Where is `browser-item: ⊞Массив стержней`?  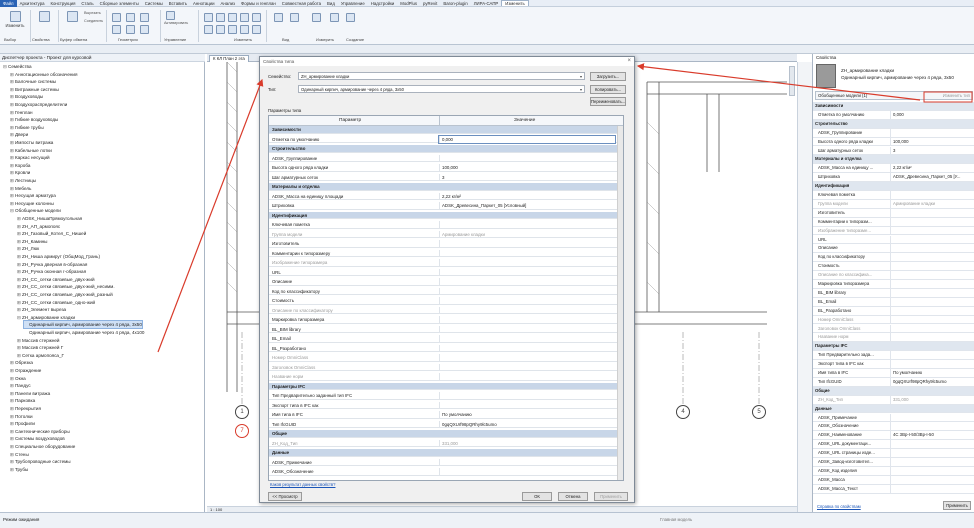
browser-item: ⊞Массив стержней is located at coordinates (38, 340).